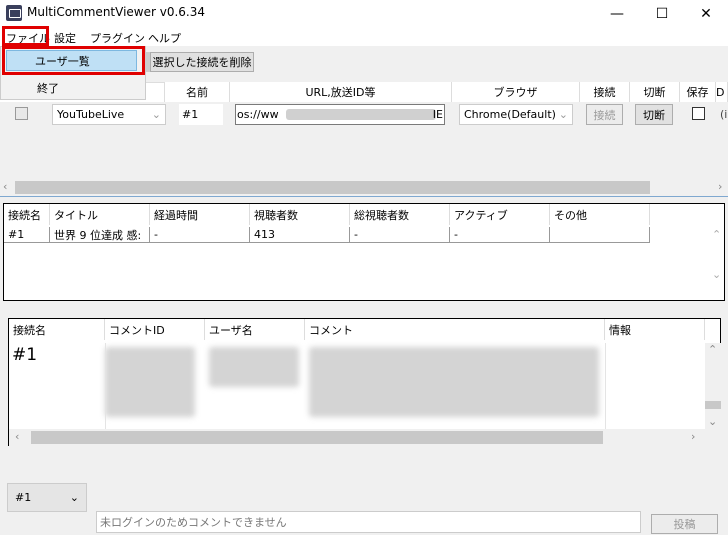  I want to click on redacted-comment-text, so click(454, 382).